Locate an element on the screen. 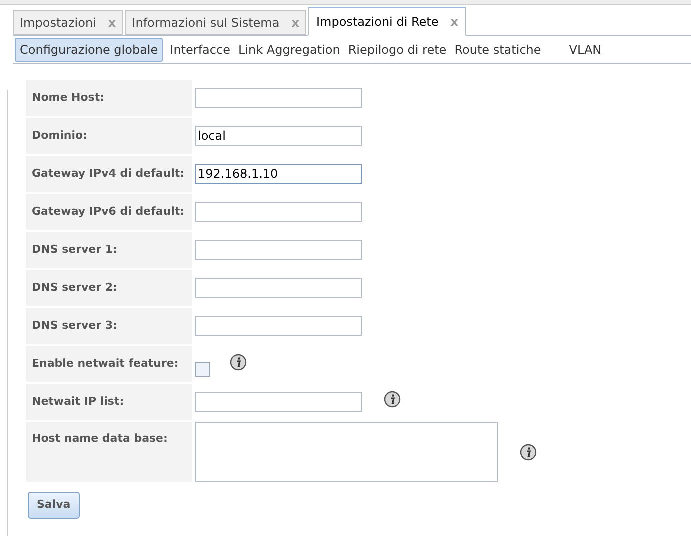 Image resolution: width=691 pixels, height=536 pixels. subtab: Configurazione globale is located at coordinates (89, 50).